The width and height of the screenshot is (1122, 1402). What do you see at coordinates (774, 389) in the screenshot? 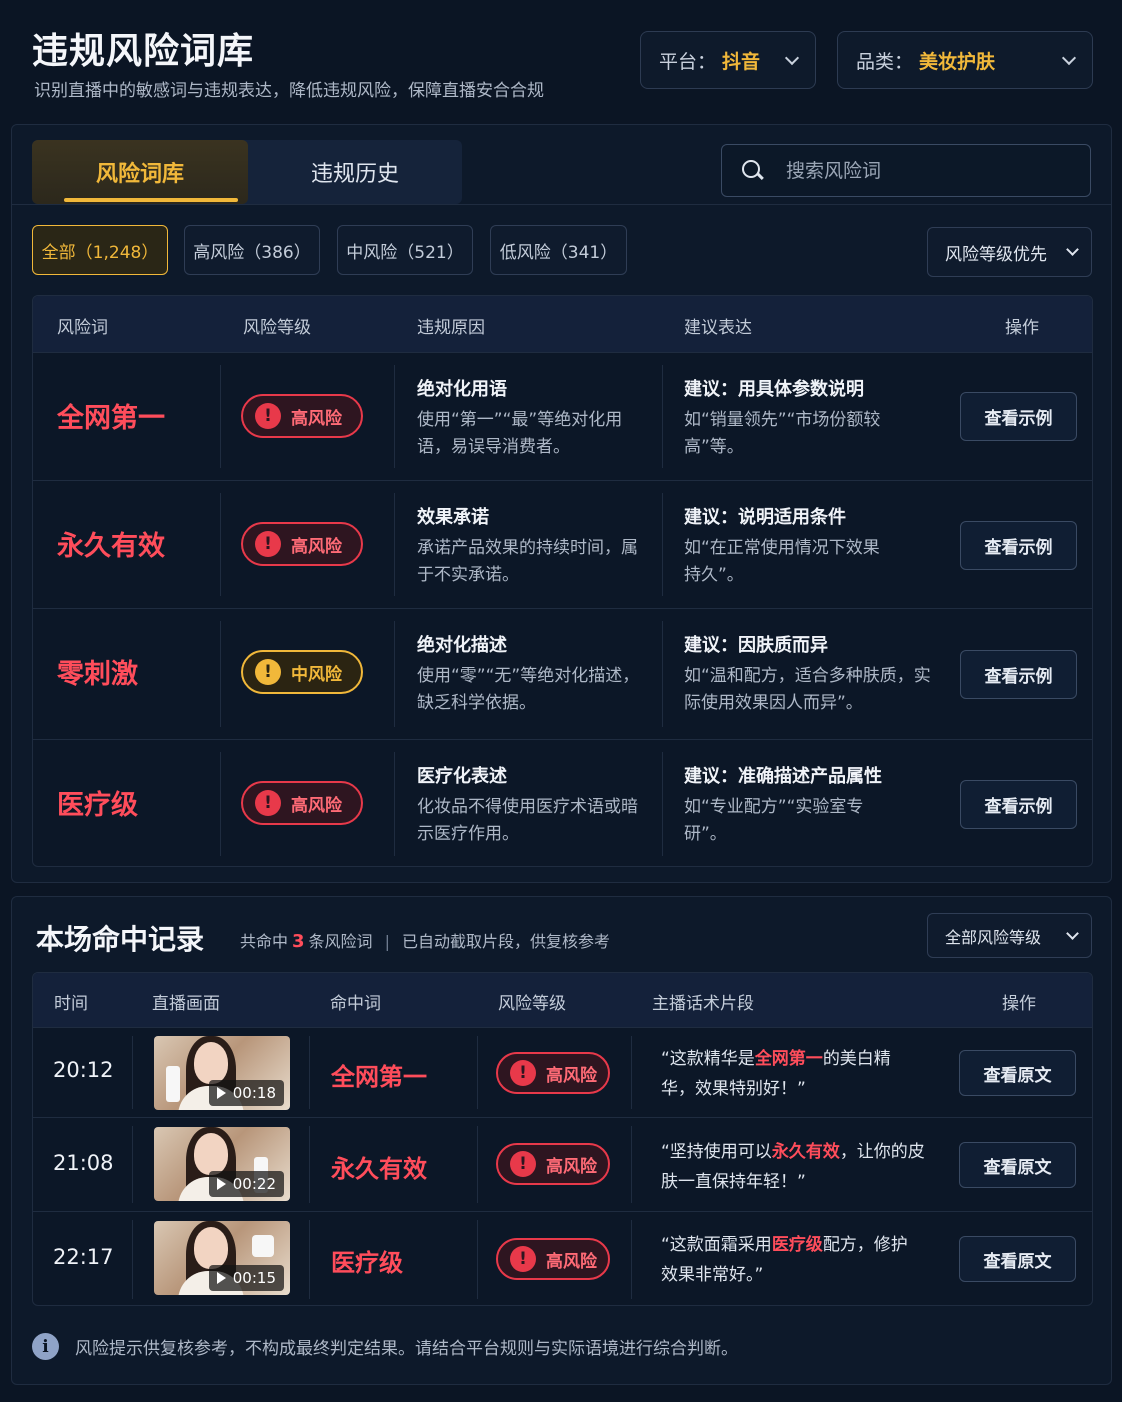
I see `suggestion-title: 建议：用具体参数说明` at bounding box center [774, 389].